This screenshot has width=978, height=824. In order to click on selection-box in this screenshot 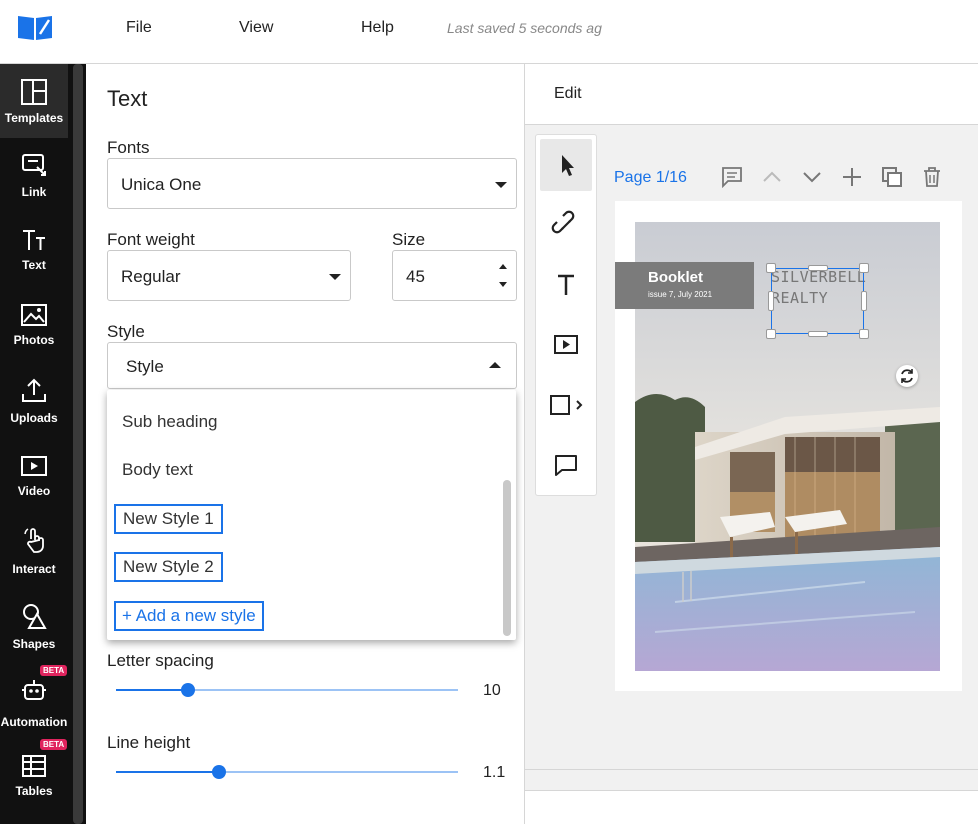, I will do `click(817, 301)`.